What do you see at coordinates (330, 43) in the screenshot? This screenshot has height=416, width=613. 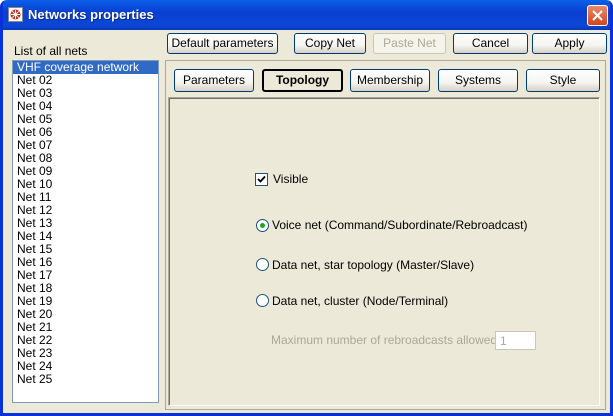 I see `copy-net-button: Copy Net` at bounding box center [330, 43].